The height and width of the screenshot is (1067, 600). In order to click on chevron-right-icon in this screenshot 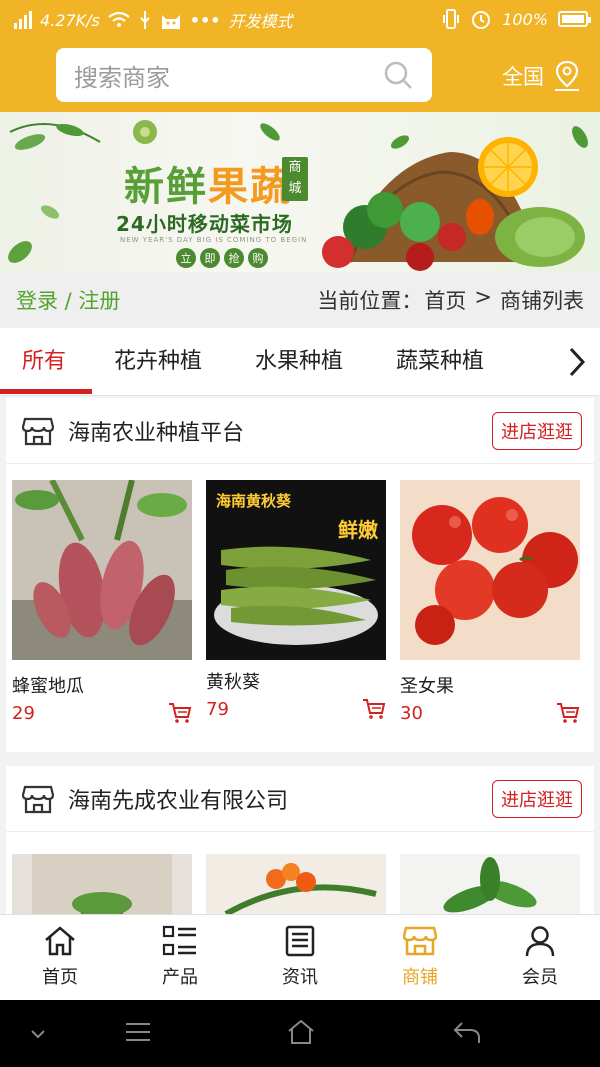, I will do `click(577, 362)`.